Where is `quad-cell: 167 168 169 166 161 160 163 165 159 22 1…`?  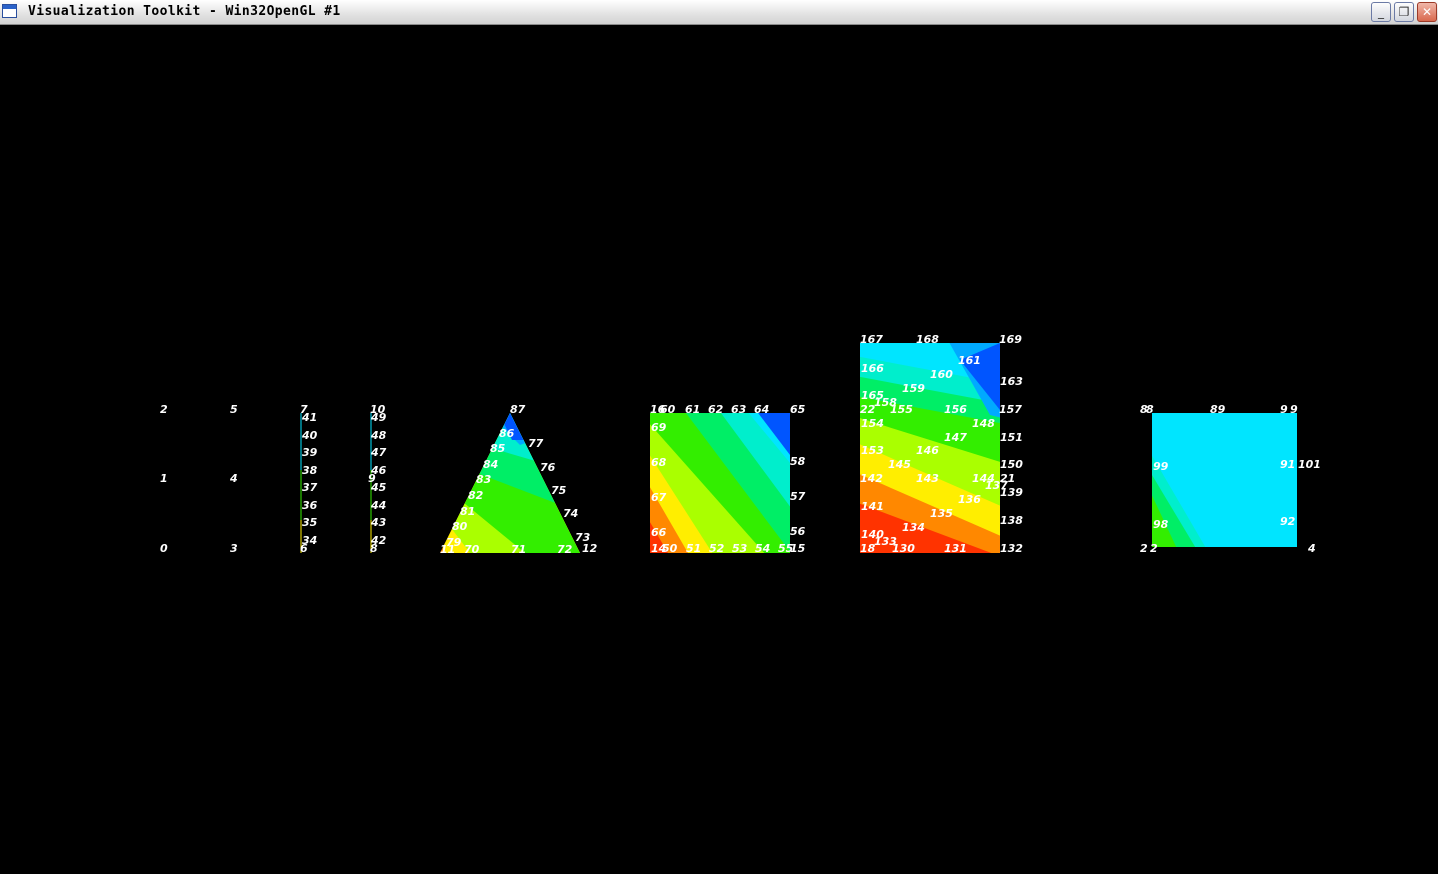 quad-cell: 167 168 169 166 161 160 163 165 159 22 1… is located at coordinates (941, 444).